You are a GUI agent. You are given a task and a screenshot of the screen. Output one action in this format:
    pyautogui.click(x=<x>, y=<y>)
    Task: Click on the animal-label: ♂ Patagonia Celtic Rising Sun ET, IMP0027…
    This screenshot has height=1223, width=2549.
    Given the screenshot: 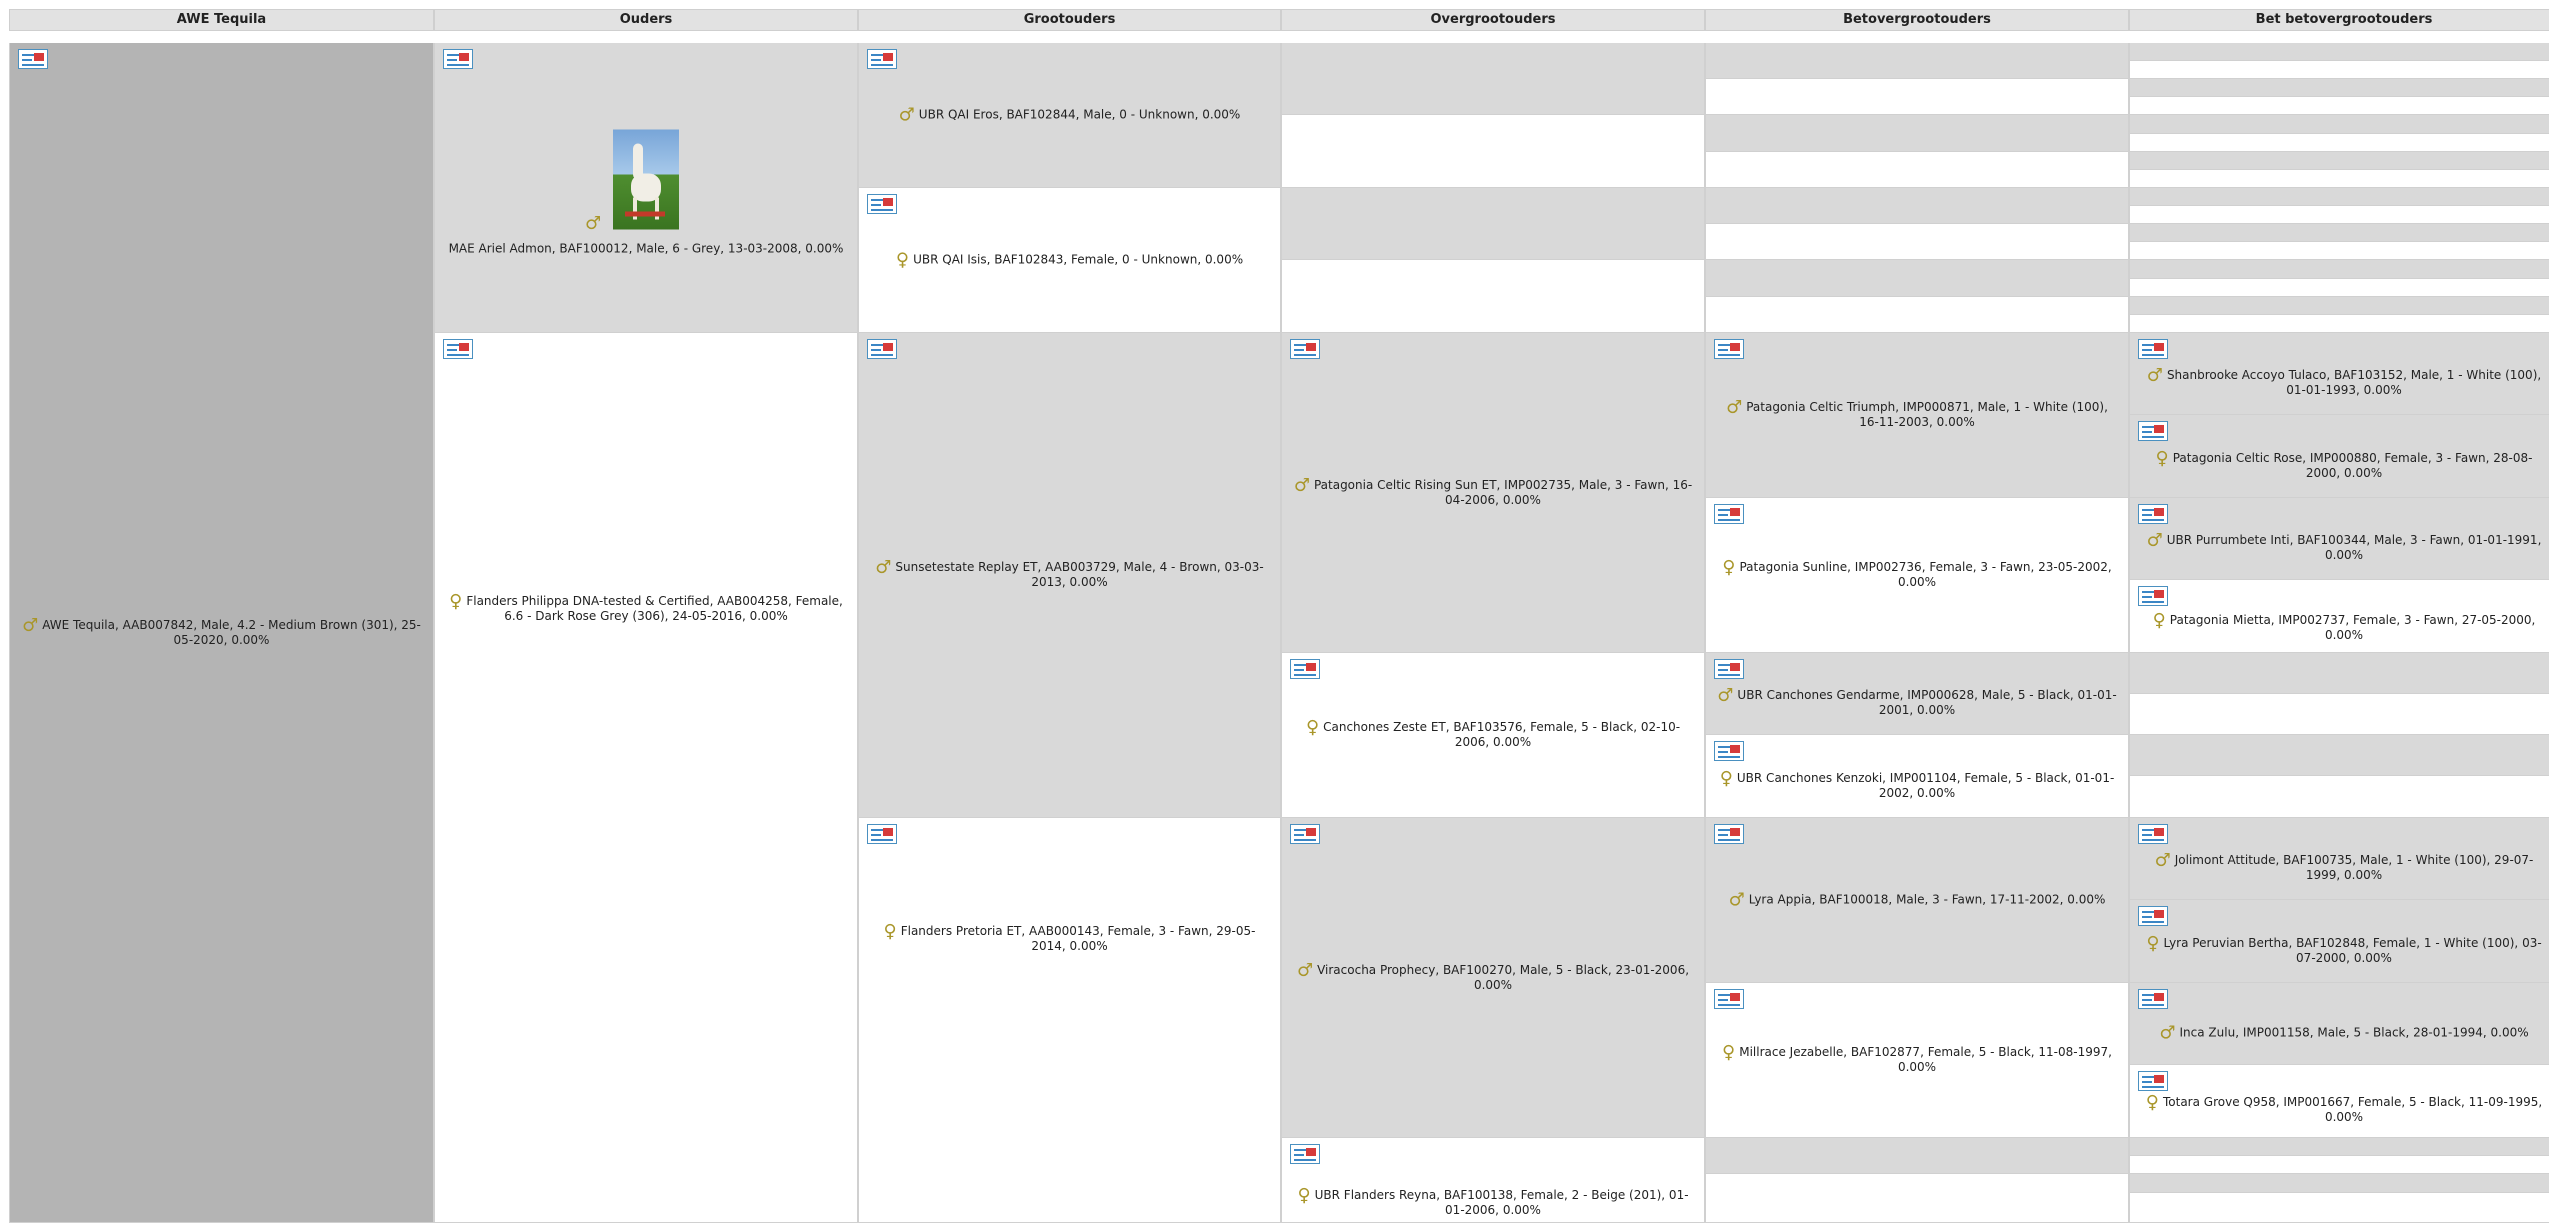 What is the action you would take?
    pyautogui.click(x=1493, y=492)
    